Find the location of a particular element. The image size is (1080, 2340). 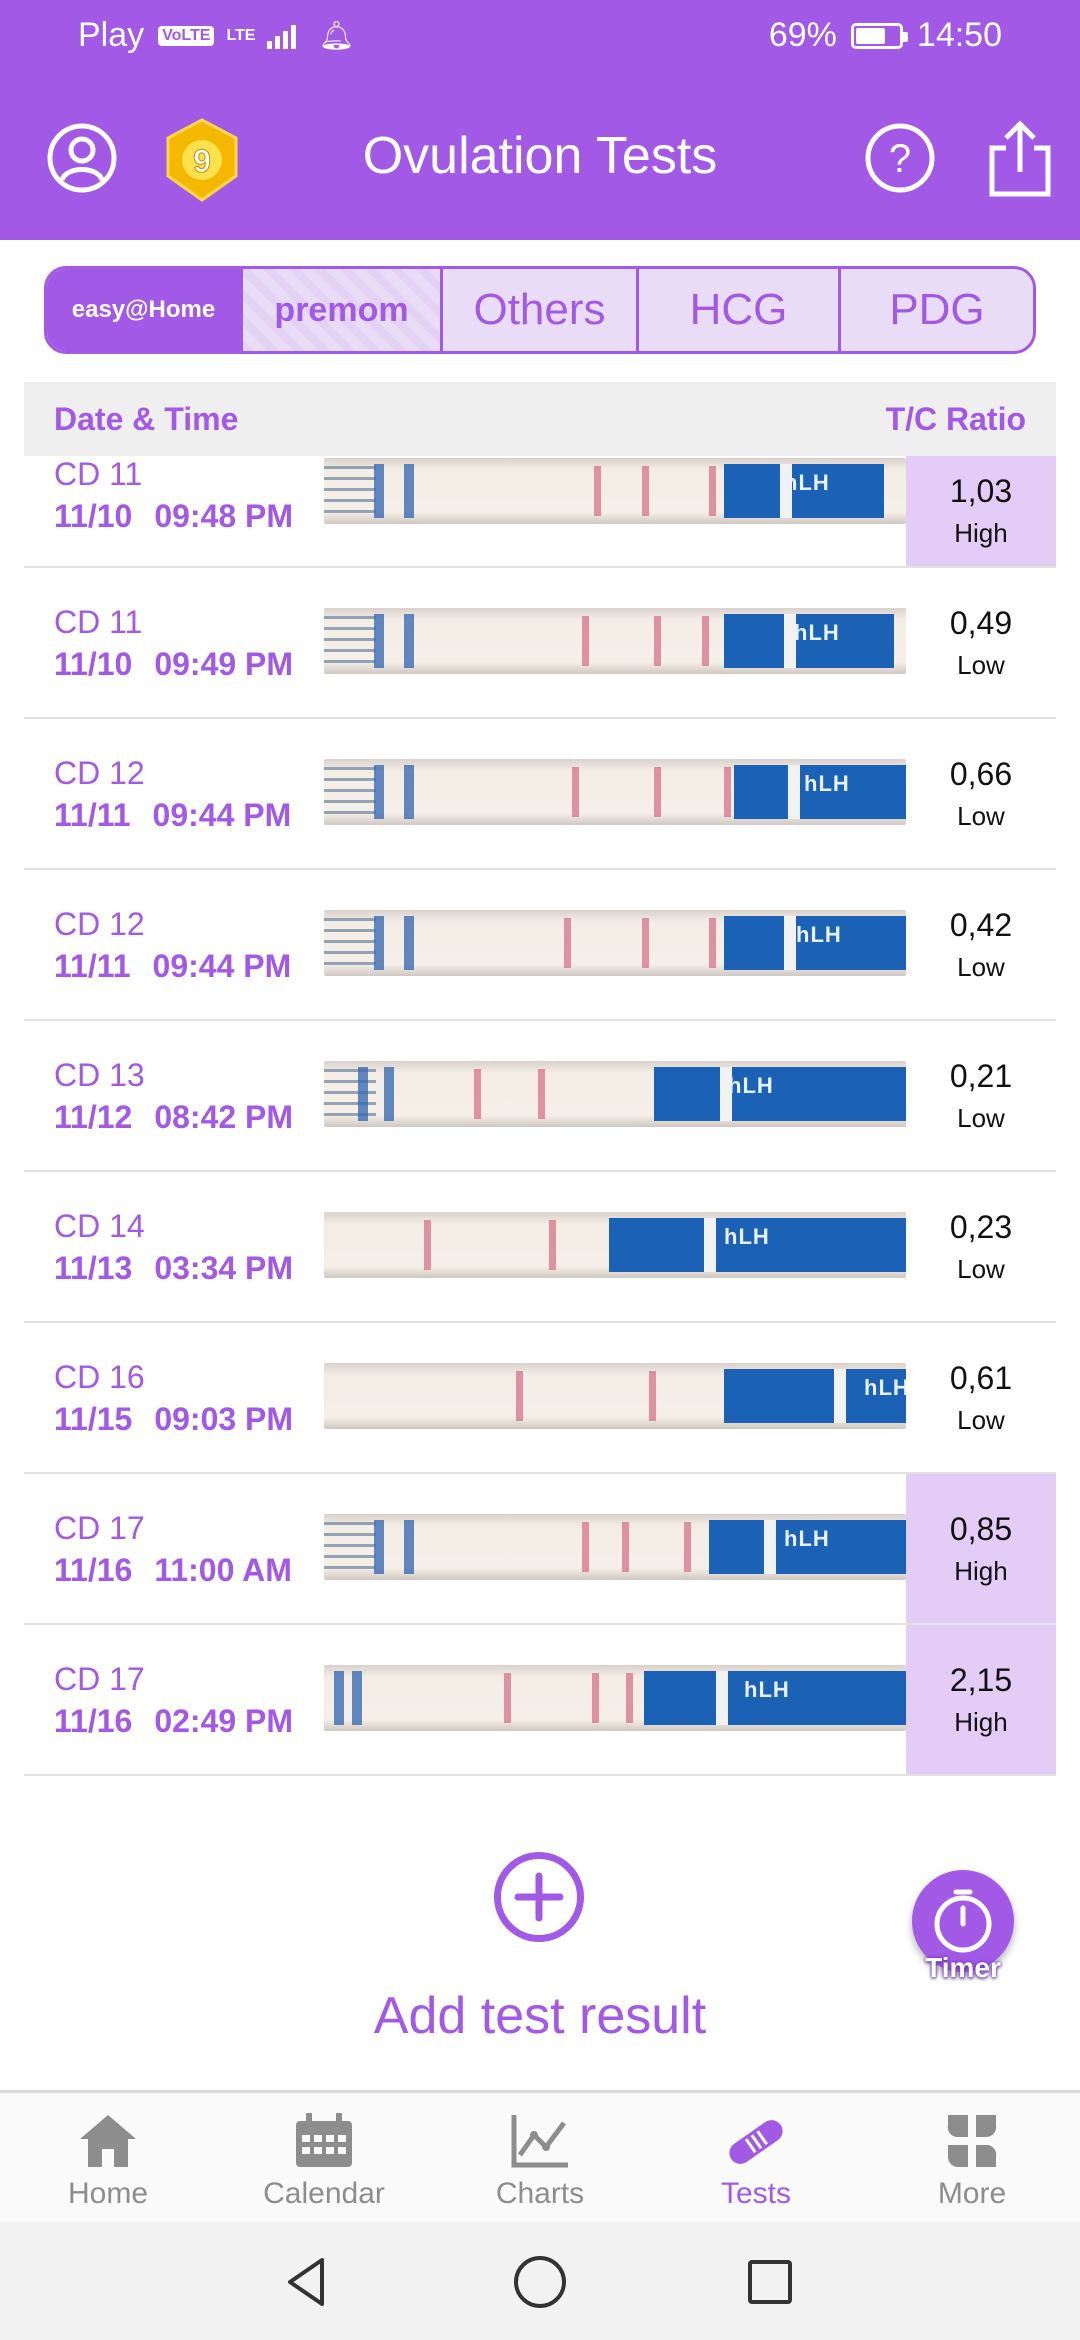

status-right: 69% 14:50 is located at coordinates (885, 35).